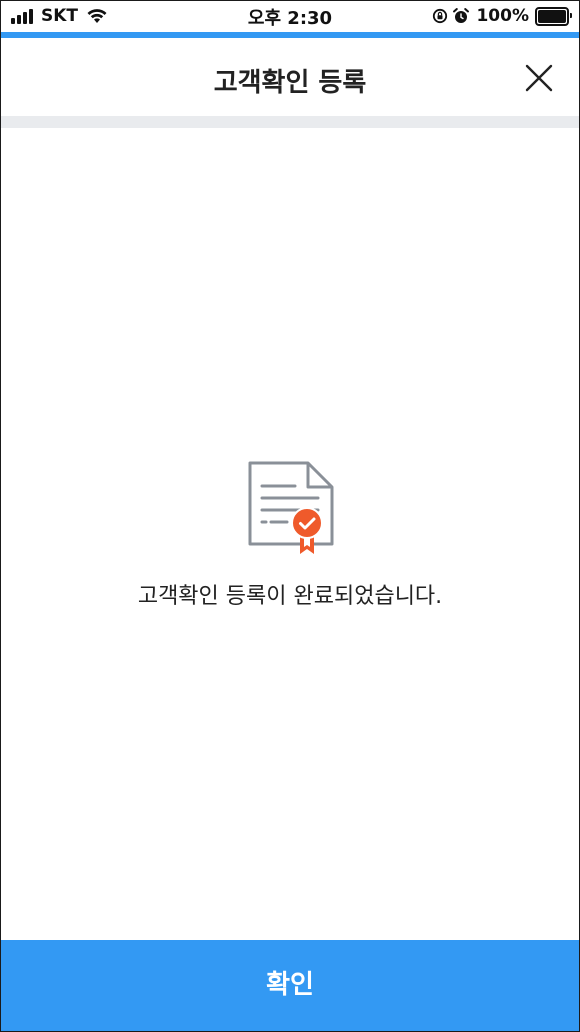 This screenshot has height=1032, width=580. What do you see at coordinates (440, 16) in the screenshot?
I see `rotation-lock-icon` at bounding box center [440, 16].